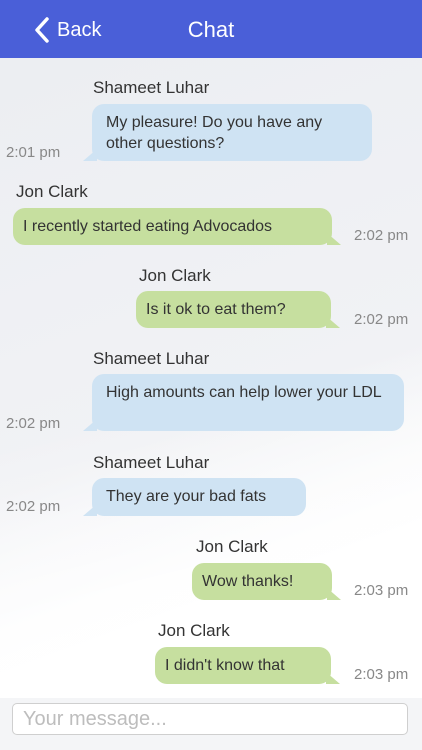 This screenshot has height=750, width=422. I want to click on message-input, so click(210, 719).